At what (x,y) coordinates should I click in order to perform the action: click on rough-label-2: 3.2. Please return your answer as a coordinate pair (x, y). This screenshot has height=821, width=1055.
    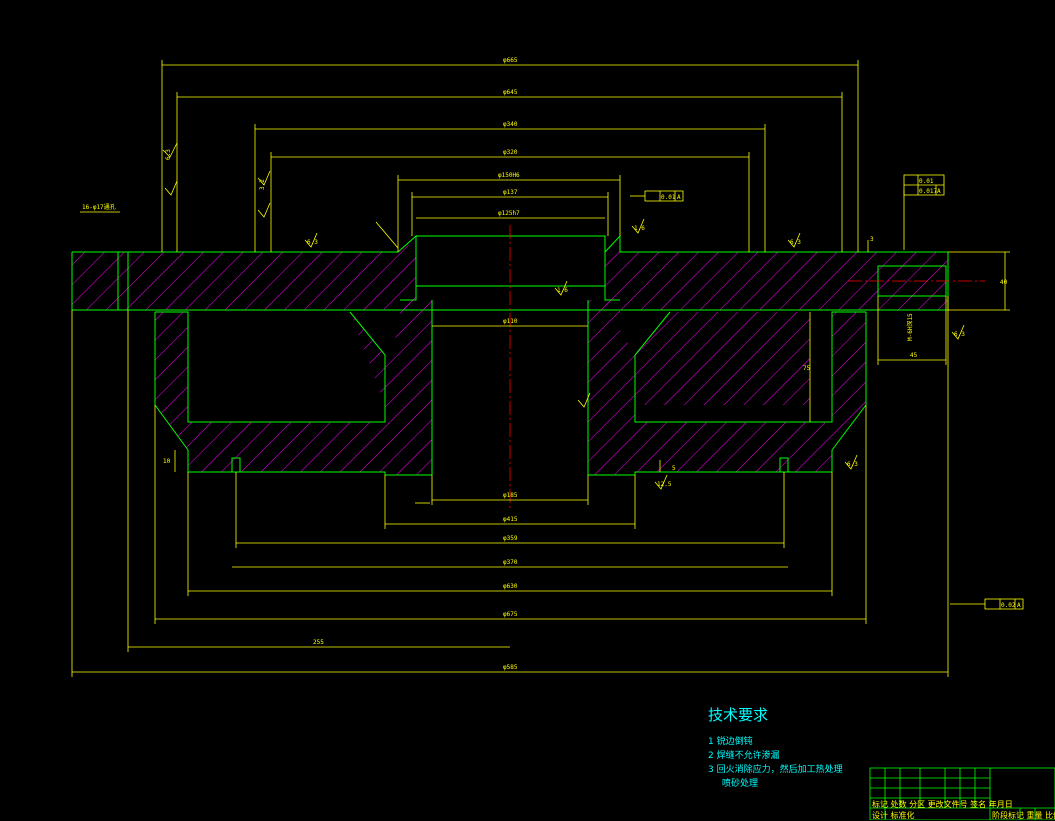
    Looking at the image, I should click on (262, 184).